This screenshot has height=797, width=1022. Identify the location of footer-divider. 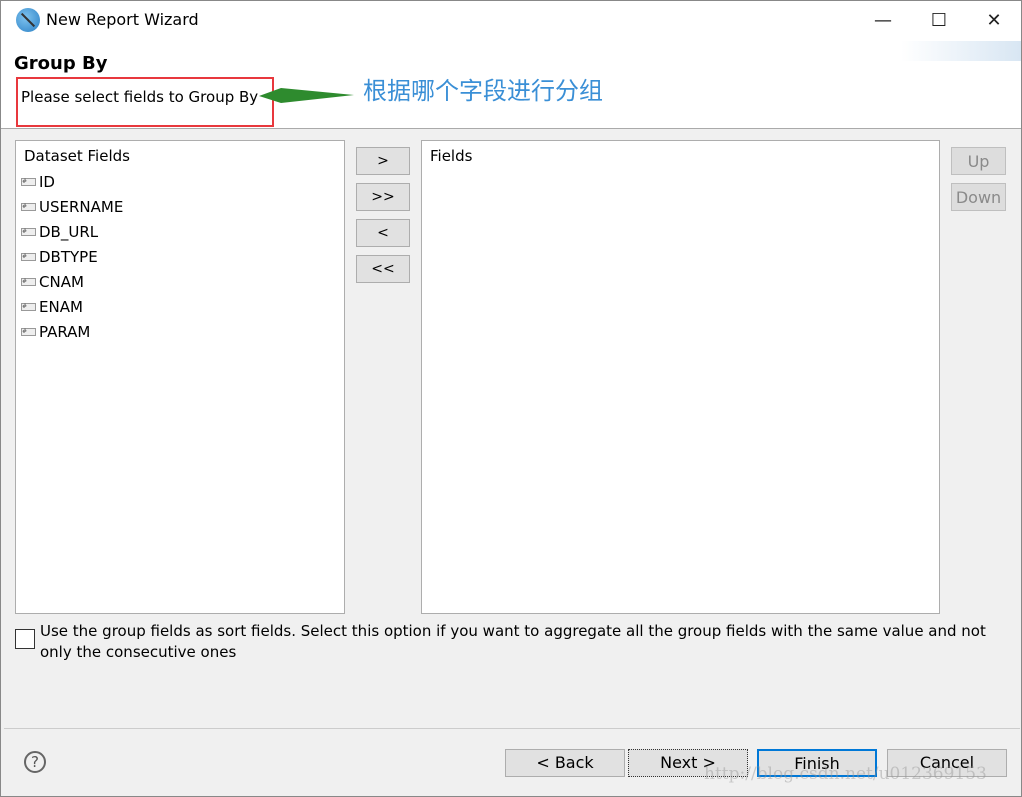
(512, 728).